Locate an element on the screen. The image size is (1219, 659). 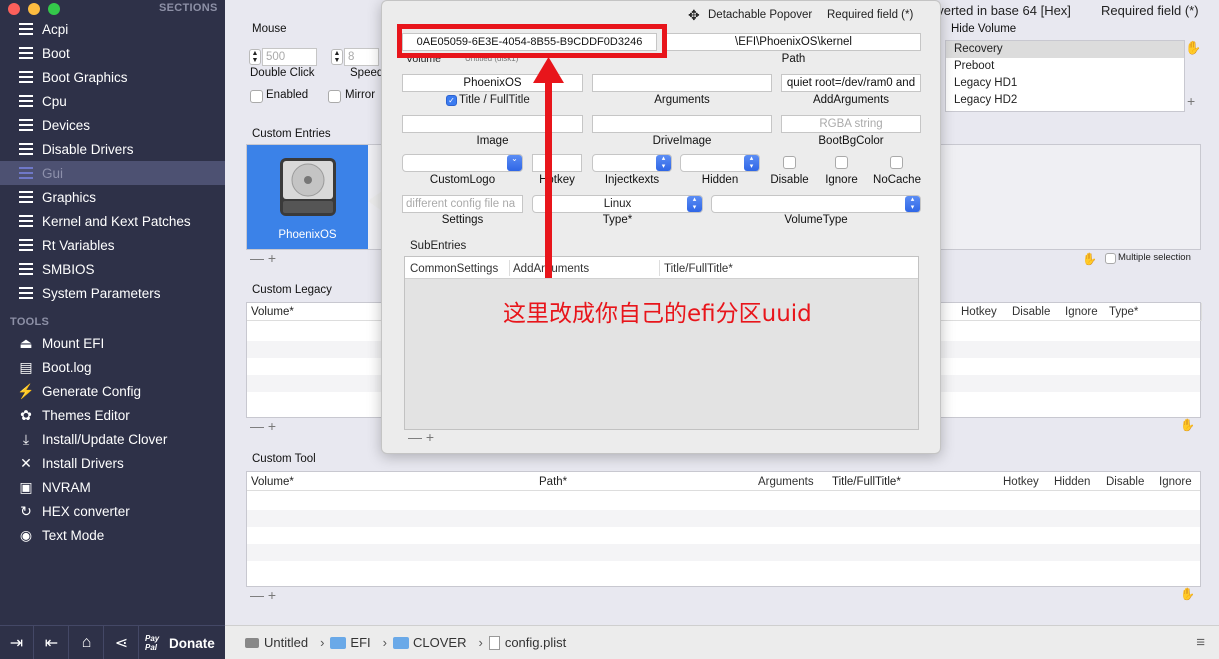
tool-item-hex-converter: ↻ HEX converter is located at coordinates (112, 511).